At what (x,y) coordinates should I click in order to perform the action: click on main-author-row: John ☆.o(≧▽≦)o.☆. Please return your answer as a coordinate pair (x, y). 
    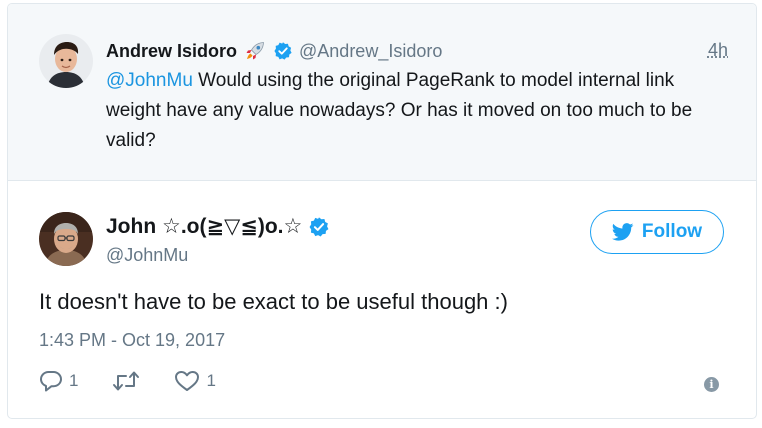
    Looking at the image, I should click on (218, 226).